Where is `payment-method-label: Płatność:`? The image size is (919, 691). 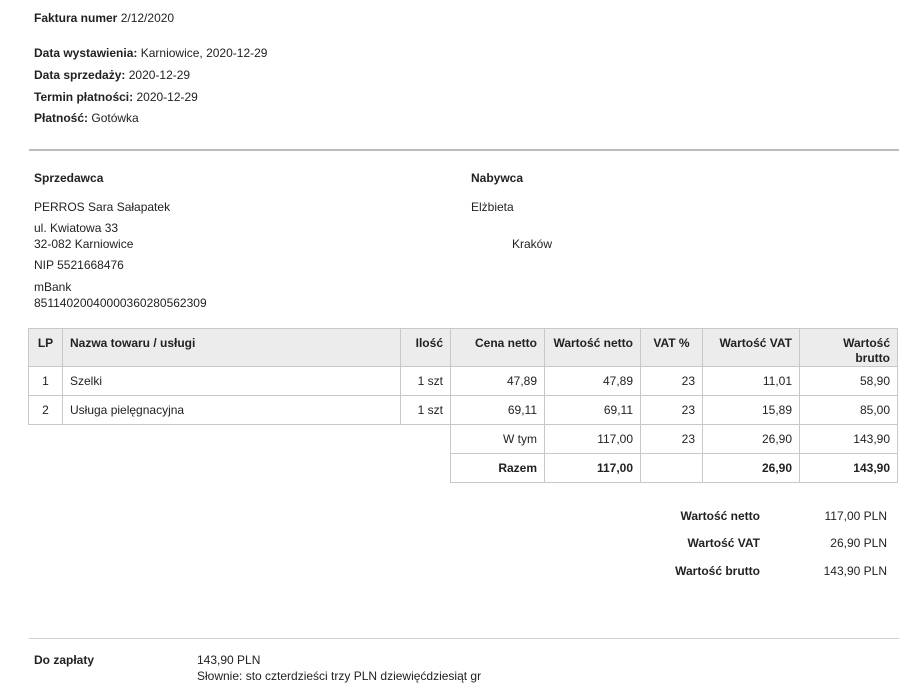
payment-method-label: Płatność: is located at coordinates (61, 118).